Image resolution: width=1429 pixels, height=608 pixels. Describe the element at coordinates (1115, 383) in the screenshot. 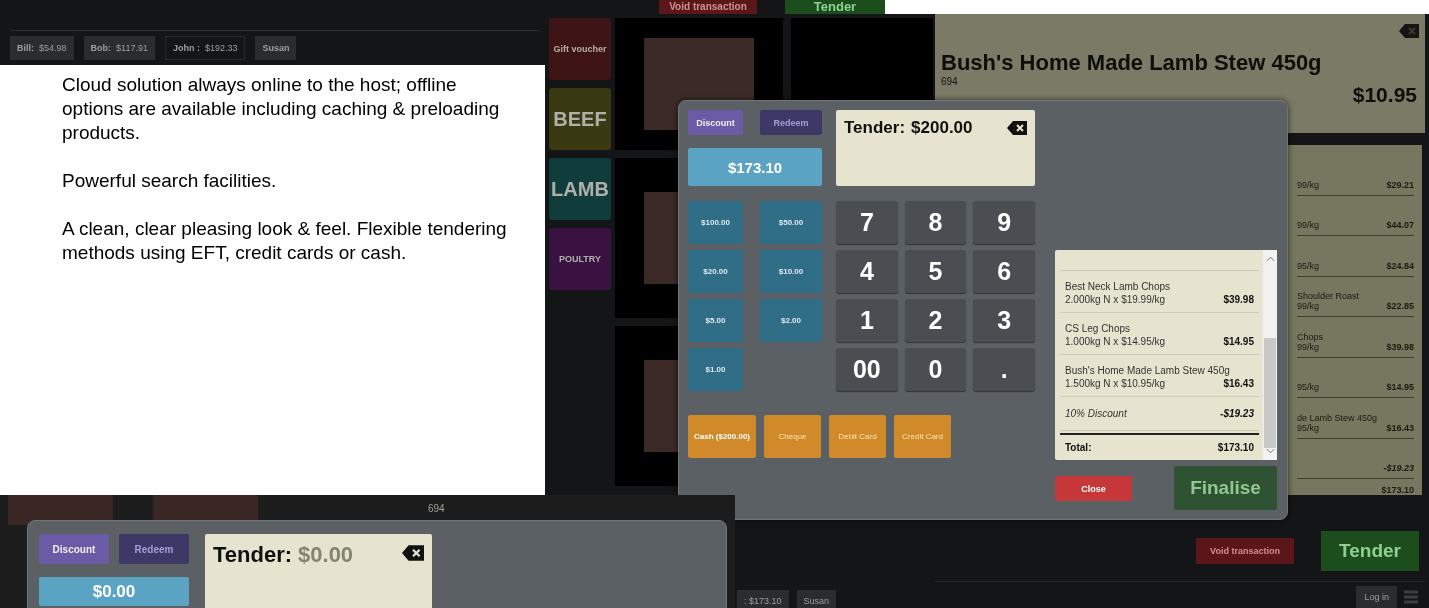

I see `receipt-item-detail: 1.500kg N x $10.95/kg` at that location.